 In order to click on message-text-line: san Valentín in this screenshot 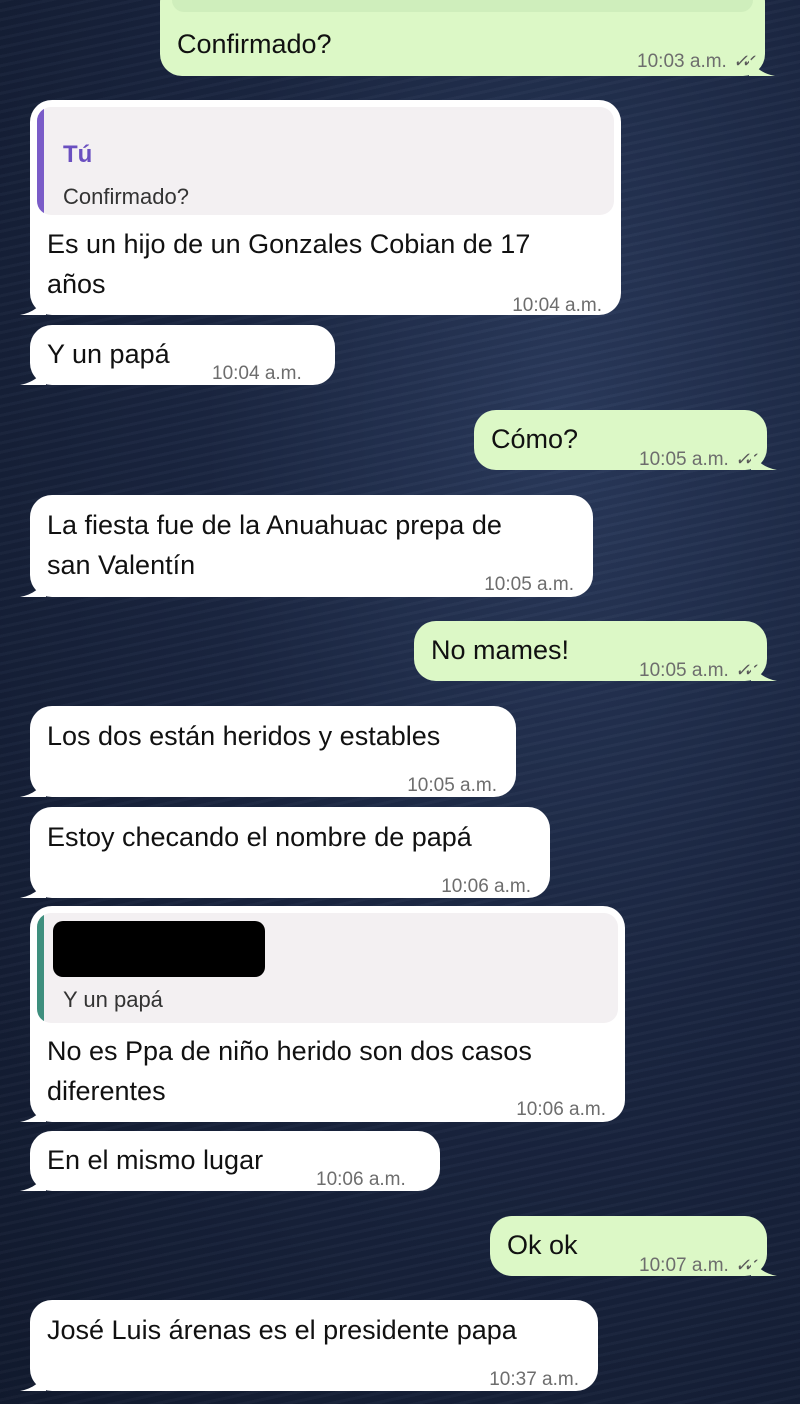, I will do `click(121, 565)`.